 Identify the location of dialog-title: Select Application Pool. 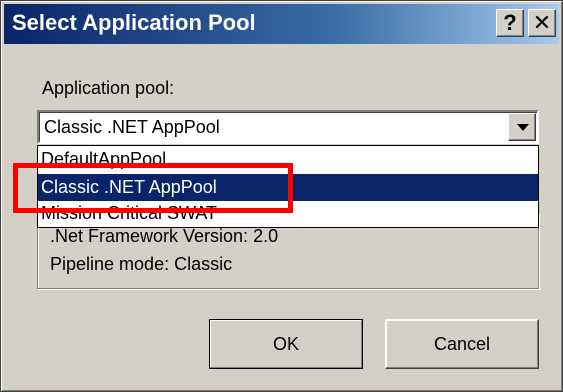
(134, 22).